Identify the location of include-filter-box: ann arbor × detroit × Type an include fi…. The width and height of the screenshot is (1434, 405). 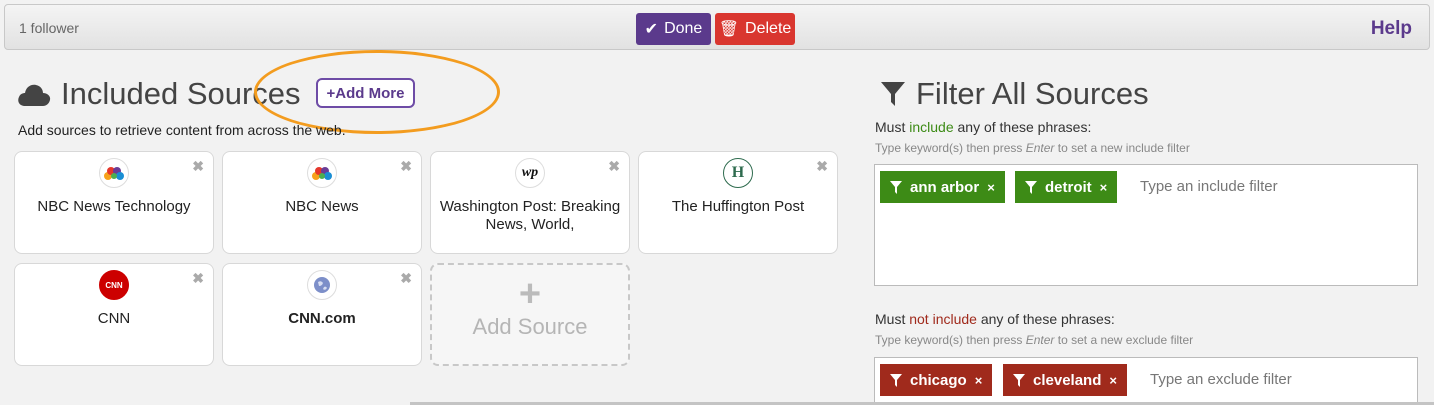
(1146, 225).